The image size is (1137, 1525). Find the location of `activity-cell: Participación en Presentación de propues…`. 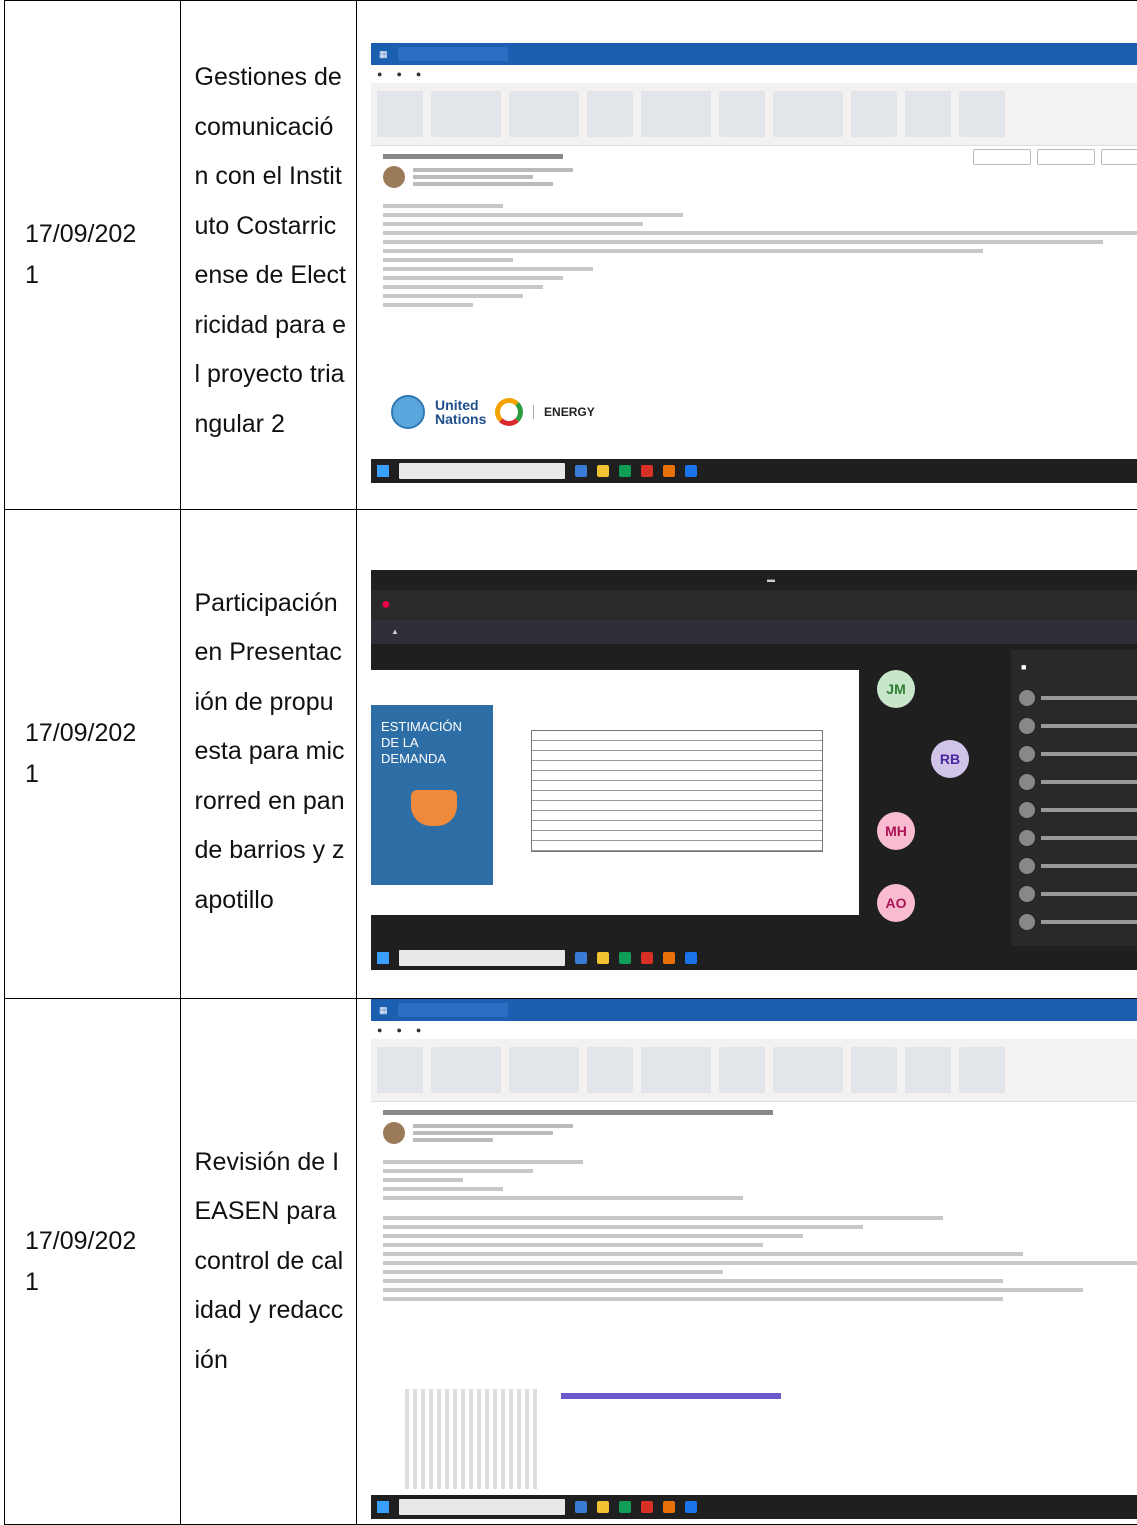

activity-cell: Participación en Presentación de propues… is located at coordinates (268, 754).